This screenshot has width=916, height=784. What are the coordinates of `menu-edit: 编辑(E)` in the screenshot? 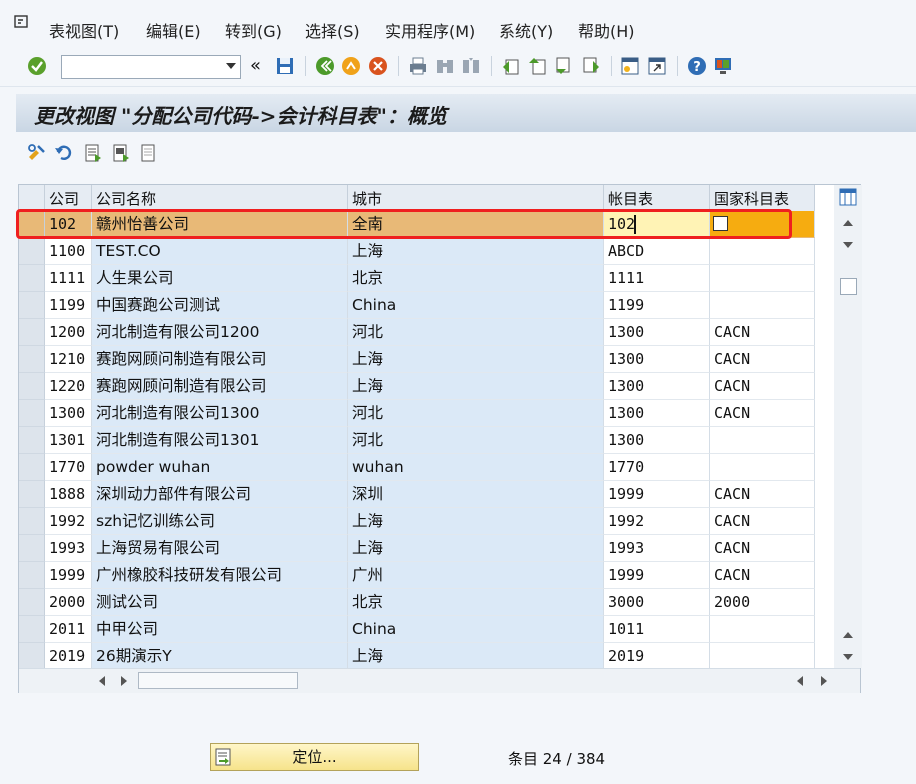 It's located at (173, 30).